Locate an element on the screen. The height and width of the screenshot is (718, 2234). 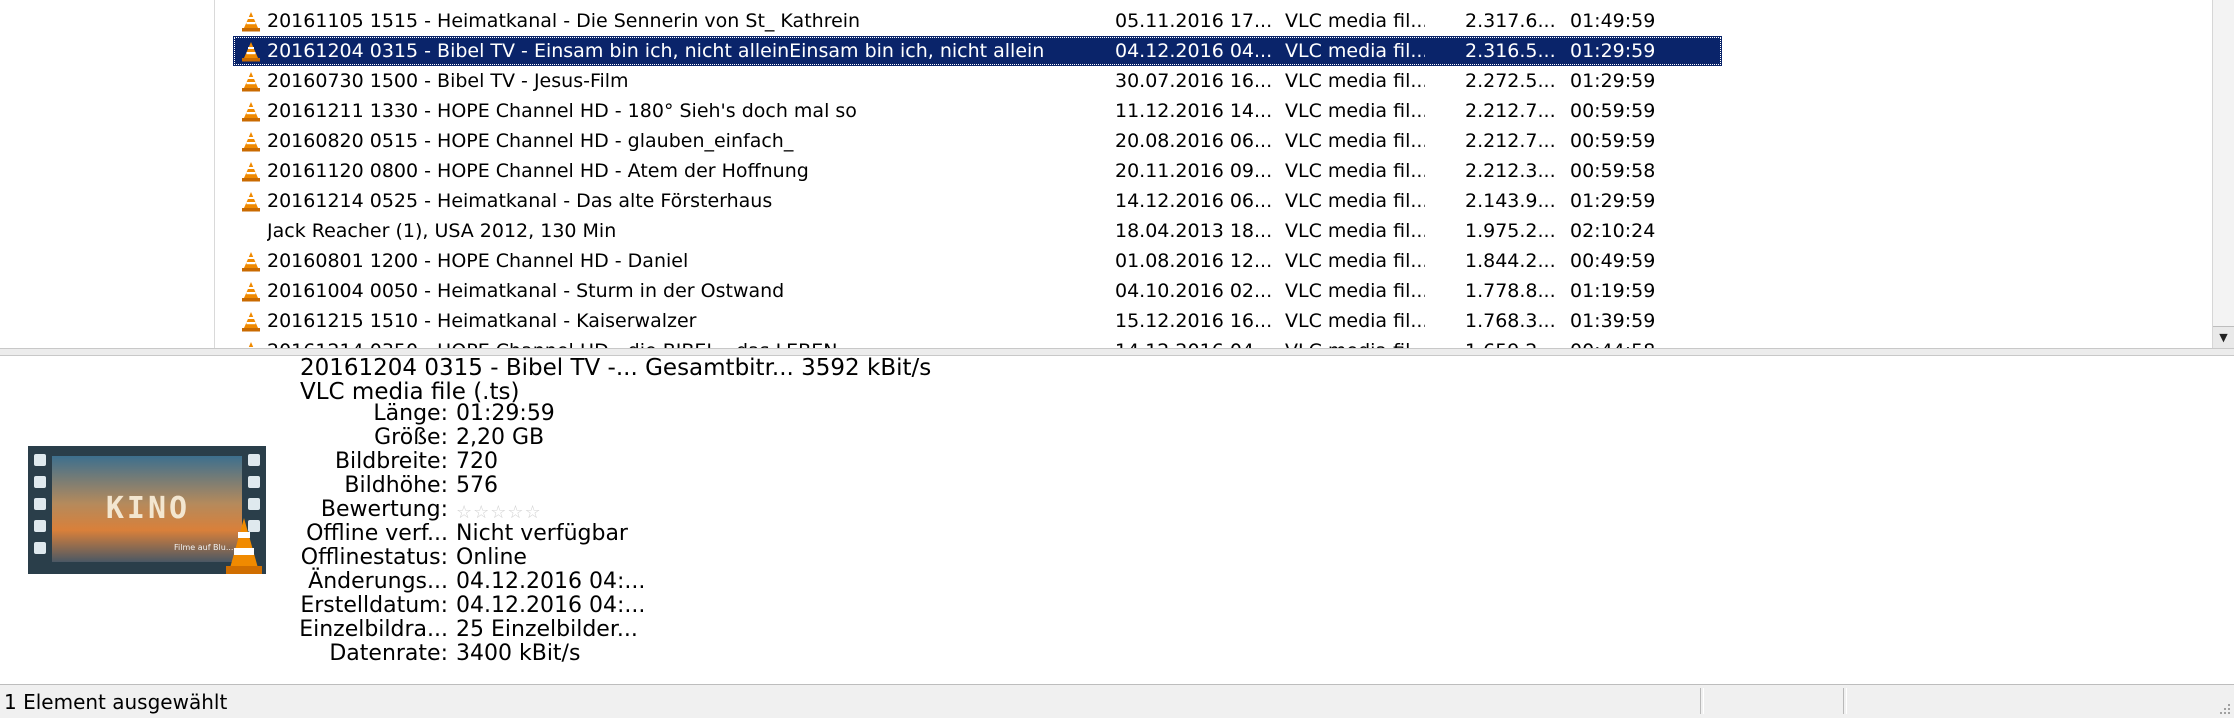
property-label: Bildbreite: is located at coordinates (391, 461).